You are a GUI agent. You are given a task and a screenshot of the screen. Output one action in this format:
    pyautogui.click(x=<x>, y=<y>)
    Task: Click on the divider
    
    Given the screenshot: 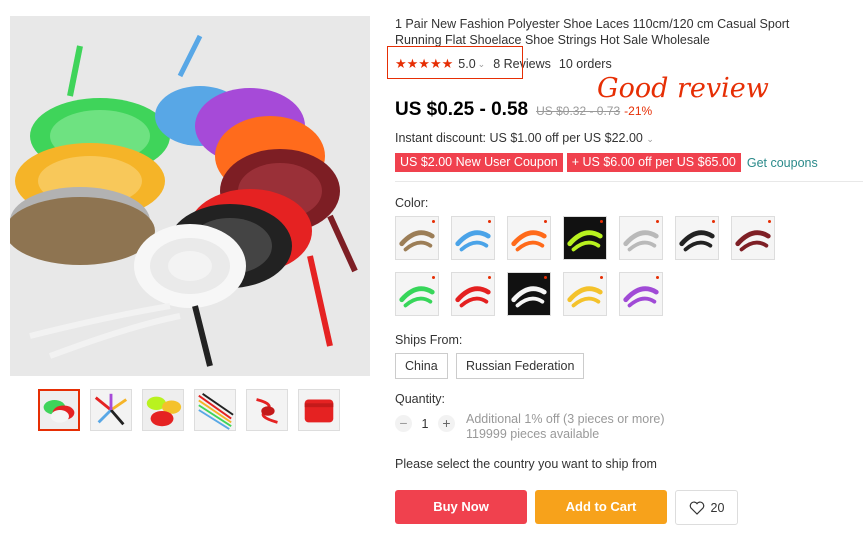 What is the action you would take?
    pyautogui.click(x=629, y=181)
    